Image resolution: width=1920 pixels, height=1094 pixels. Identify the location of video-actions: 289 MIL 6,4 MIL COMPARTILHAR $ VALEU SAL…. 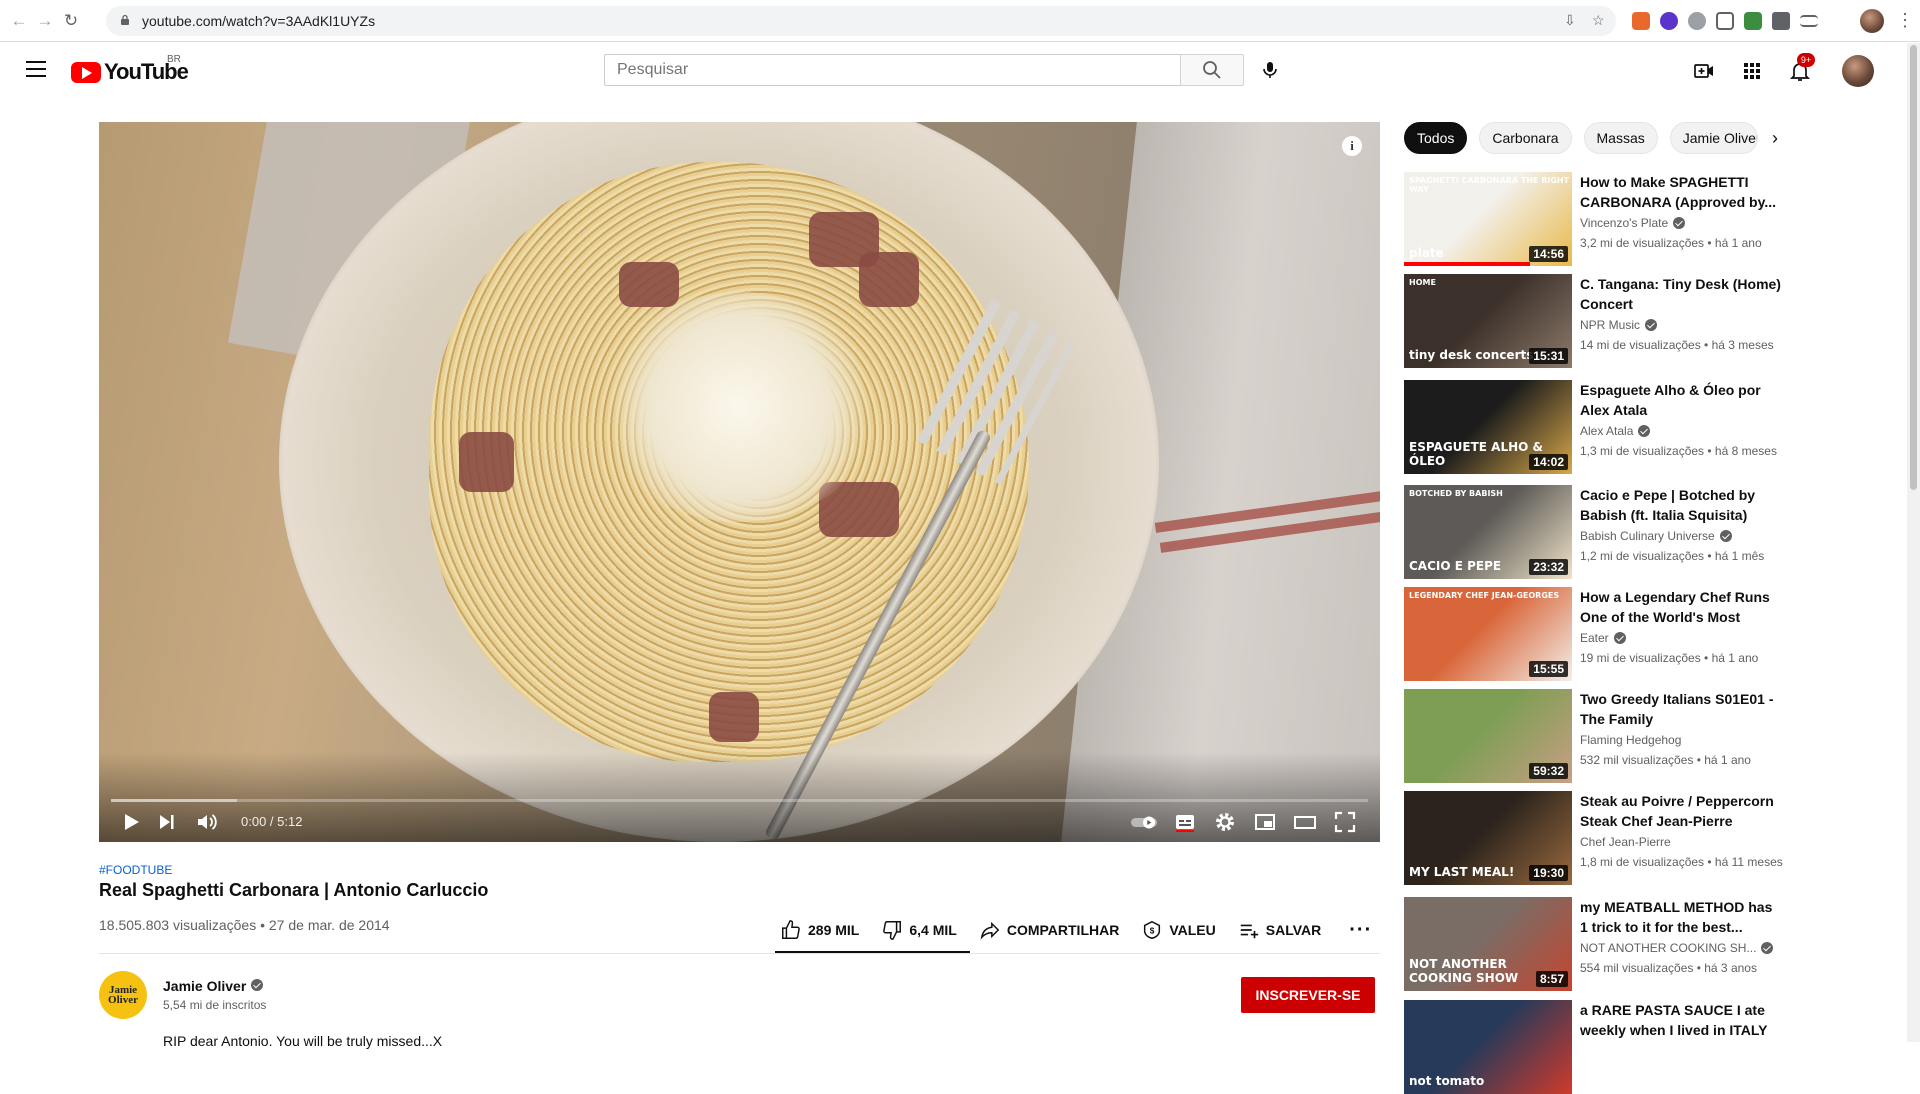
(1087, 930).